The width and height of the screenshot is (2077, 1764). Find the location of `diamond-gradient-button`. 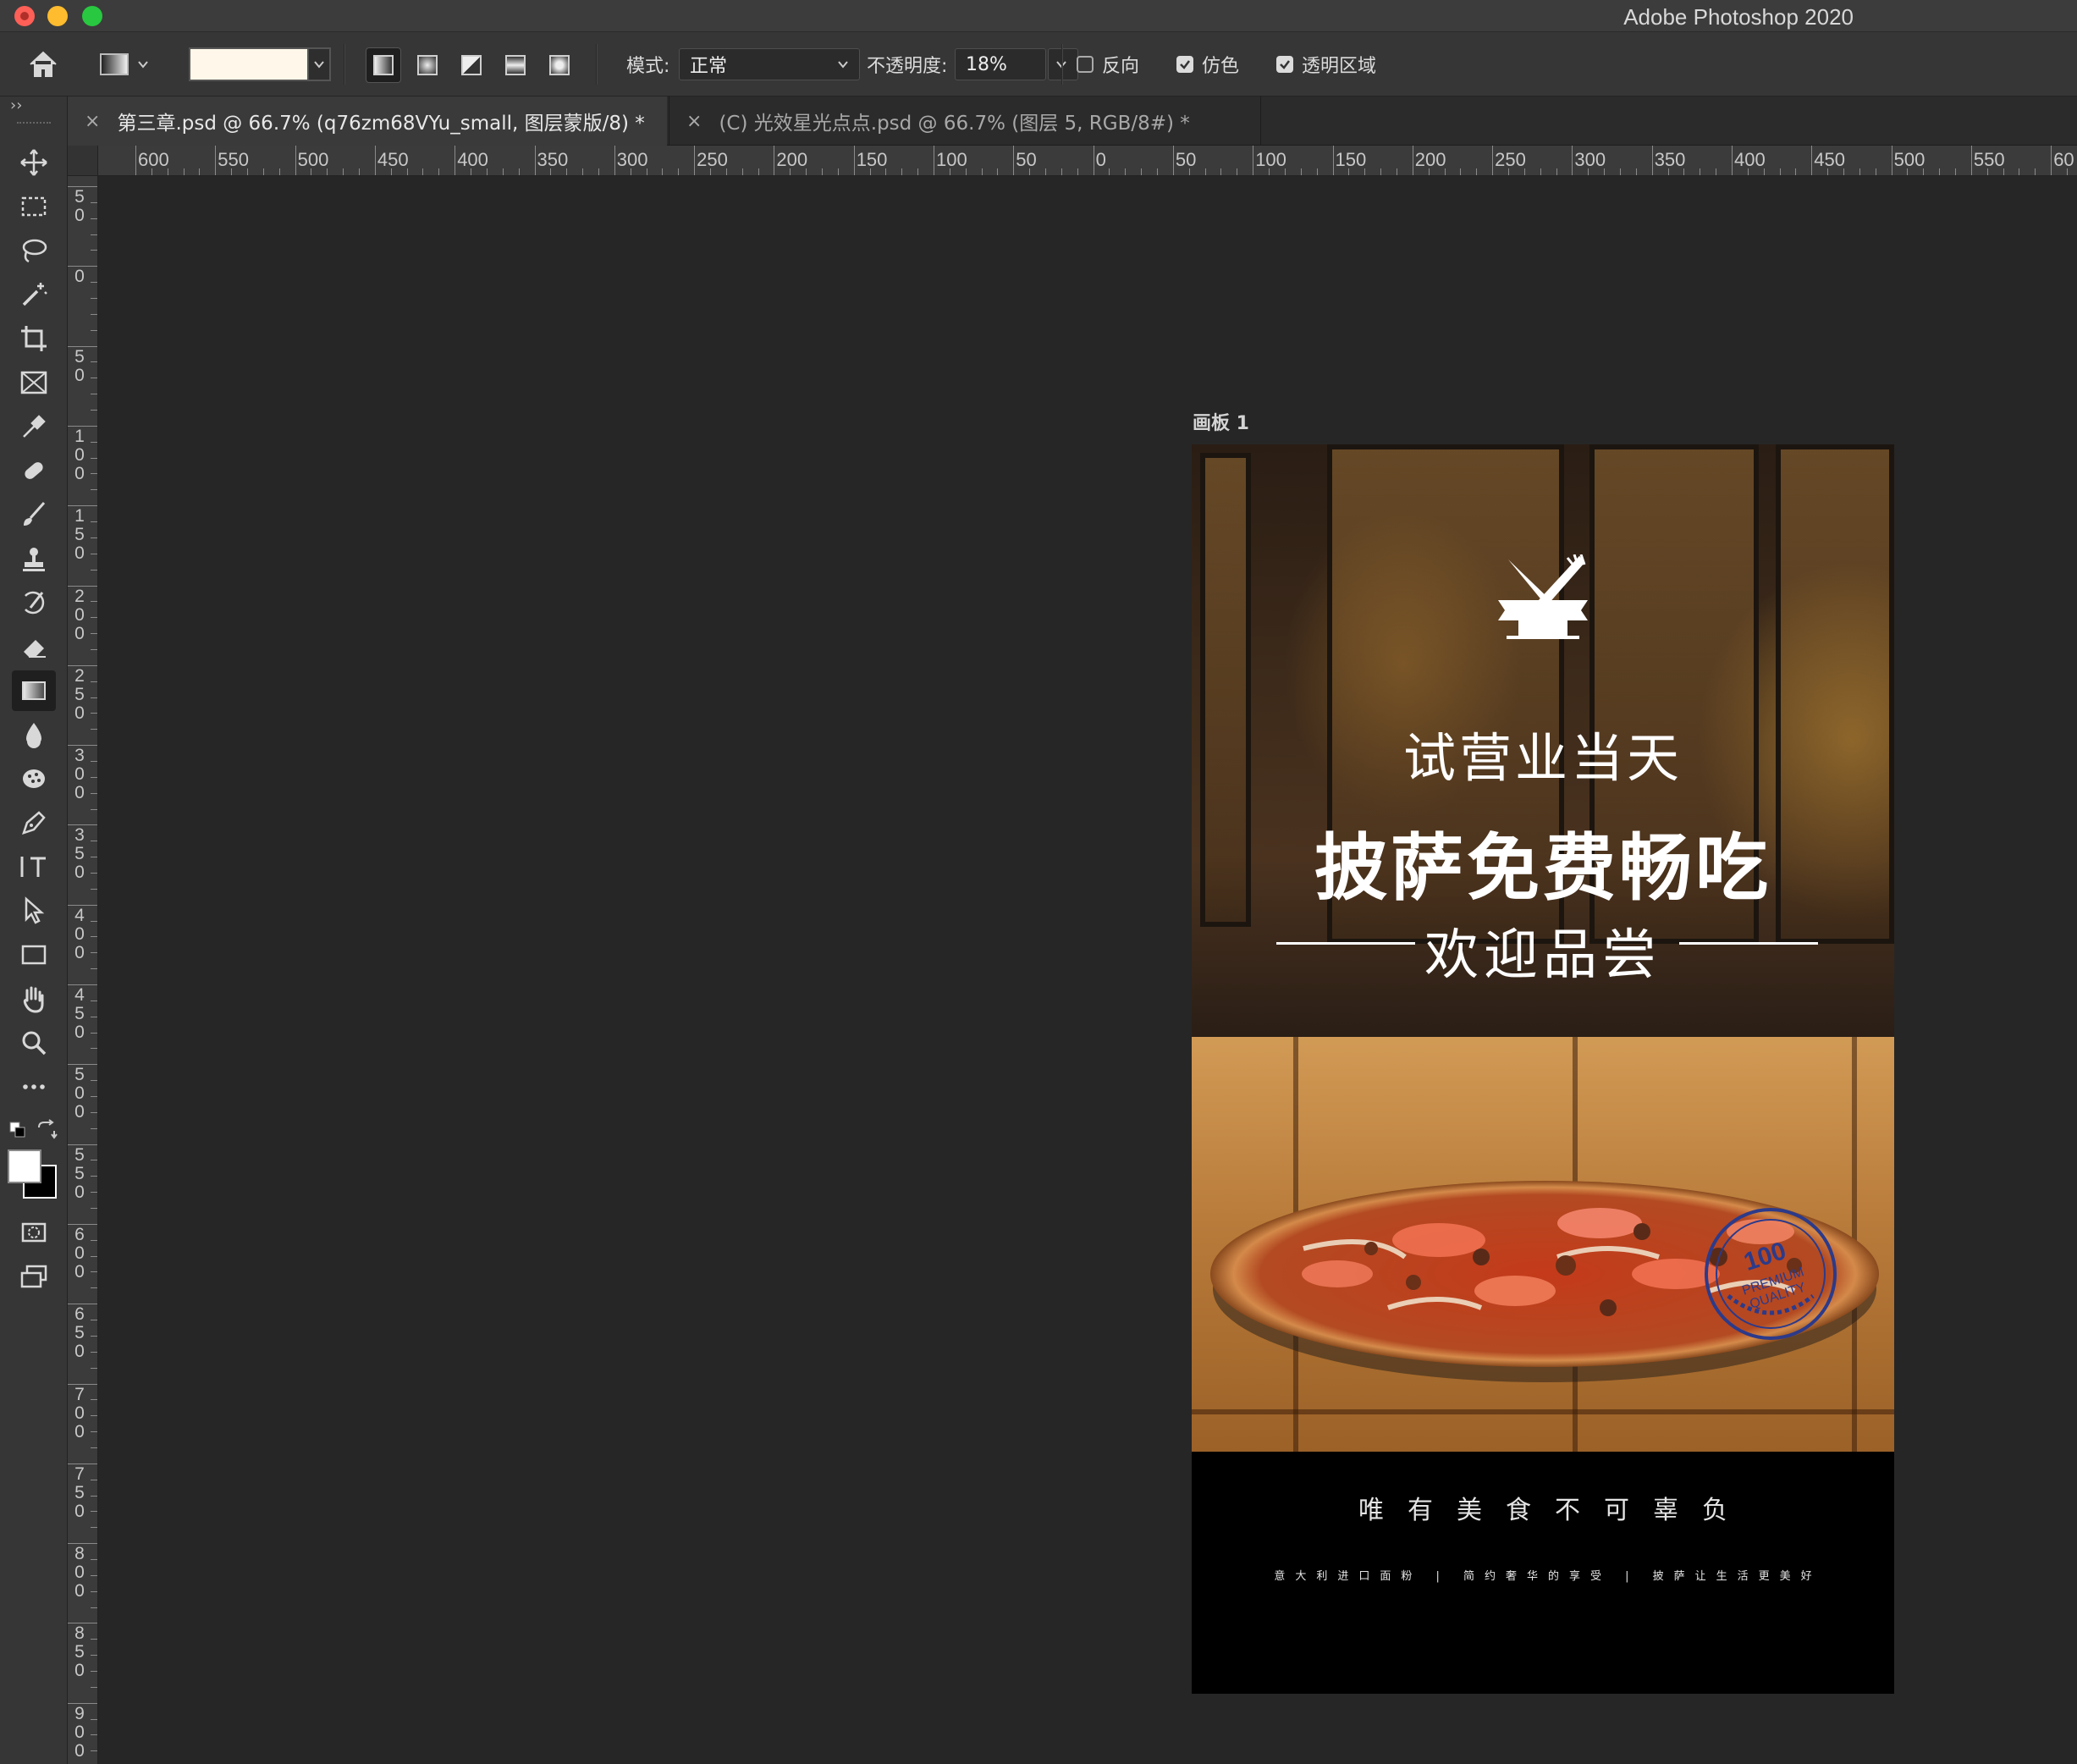

diamond-gradient-button is located at coordinates (559, 65).